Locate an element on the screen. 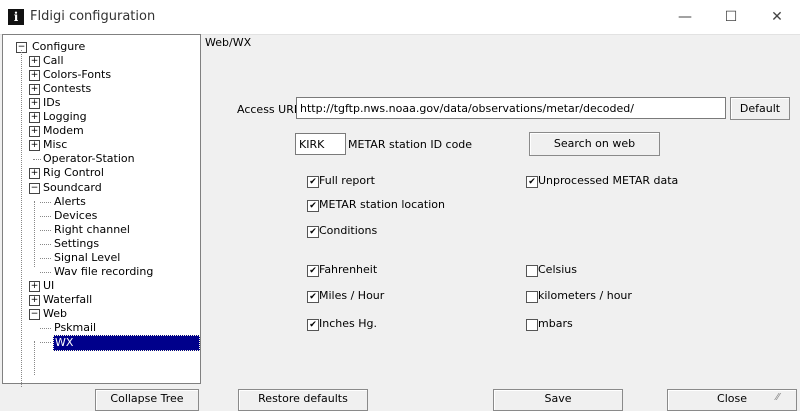 The image size is (800, 411). fahrenheit-checkbox: ✔ is located at coordinates (313, 271).